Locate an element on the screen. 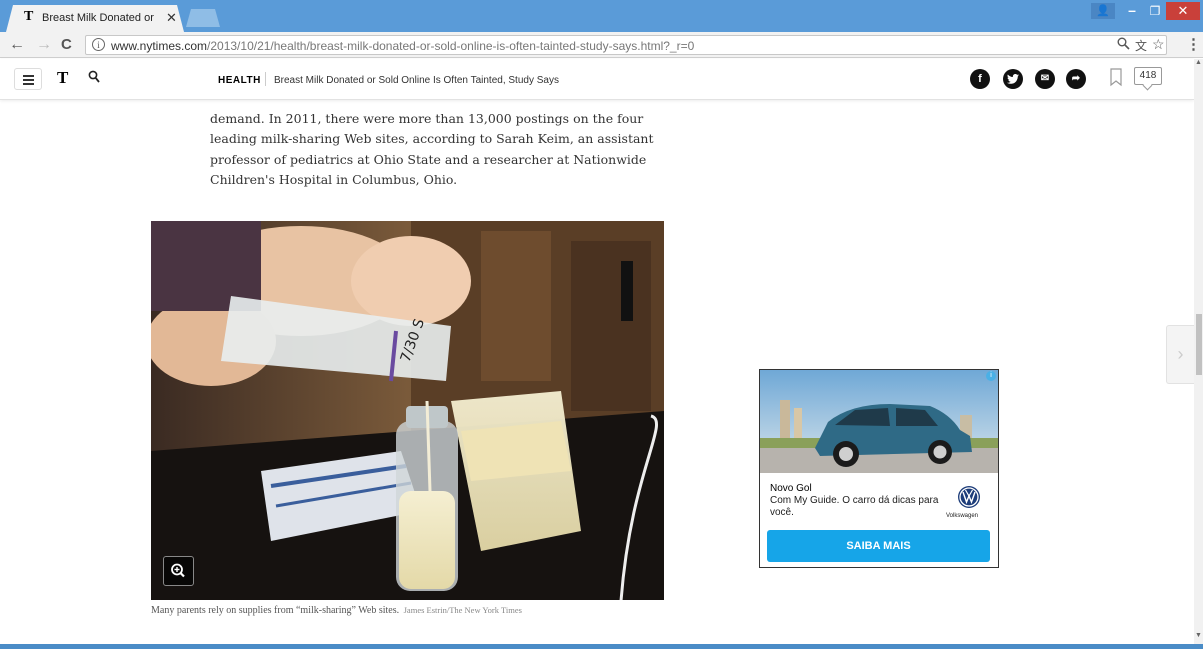 The height and width of the screenshot is (649, 1203). next-article-arrow: › is located at coordinates (1180, 354).